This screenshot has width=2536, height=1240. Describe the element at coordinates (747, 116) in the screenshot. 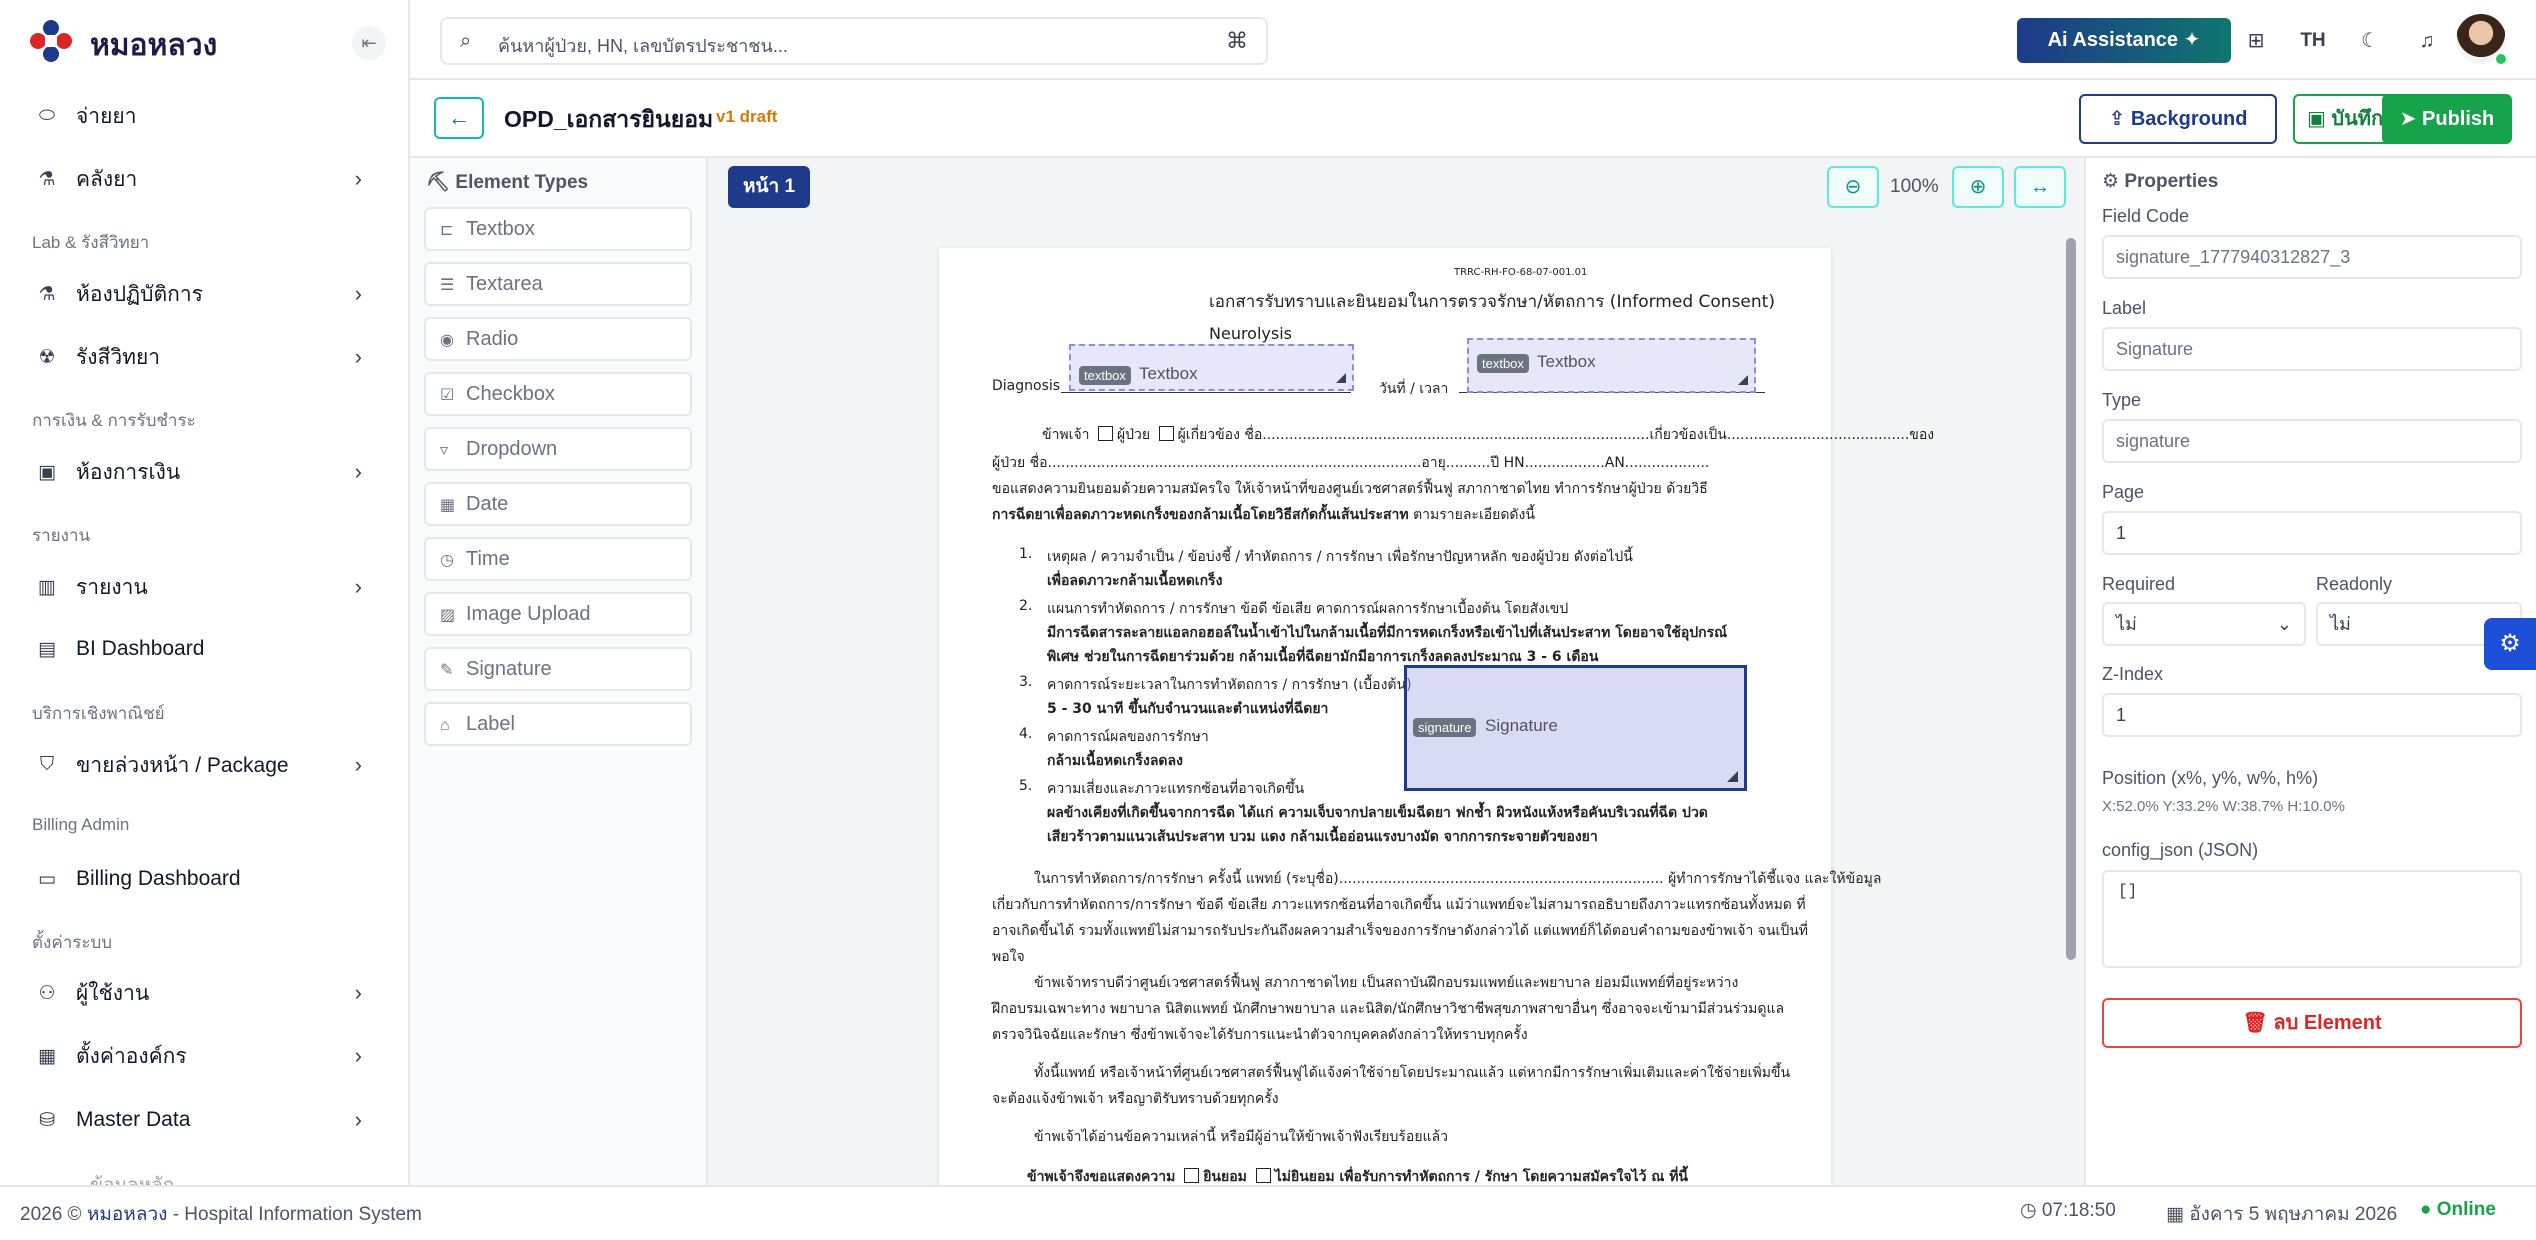

I see `version-badge: v1 draft` at that location.